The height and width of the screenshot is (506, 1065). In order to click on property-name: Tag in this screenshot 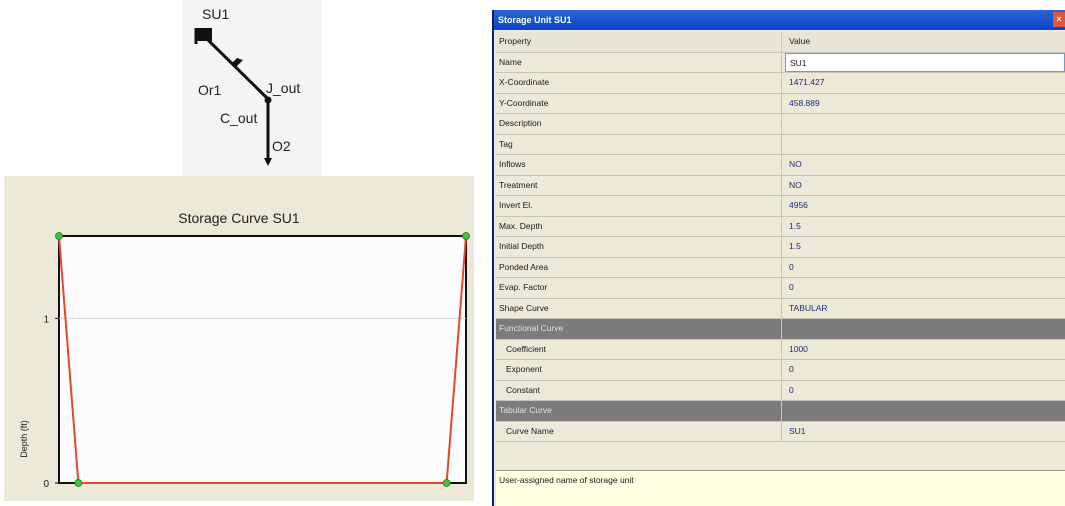, I will do `click(639, 144)`.